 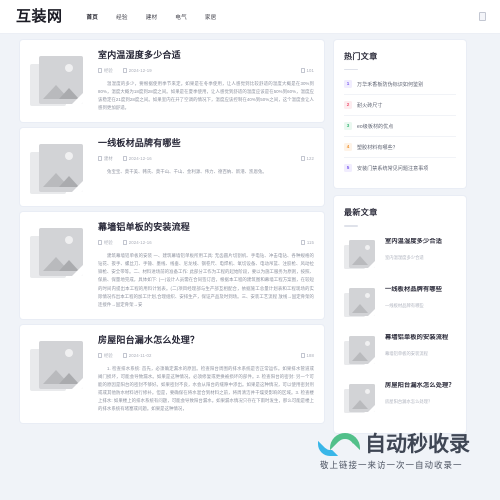 I want to click on article-category-label: 建材, so click(x=108, y=158).